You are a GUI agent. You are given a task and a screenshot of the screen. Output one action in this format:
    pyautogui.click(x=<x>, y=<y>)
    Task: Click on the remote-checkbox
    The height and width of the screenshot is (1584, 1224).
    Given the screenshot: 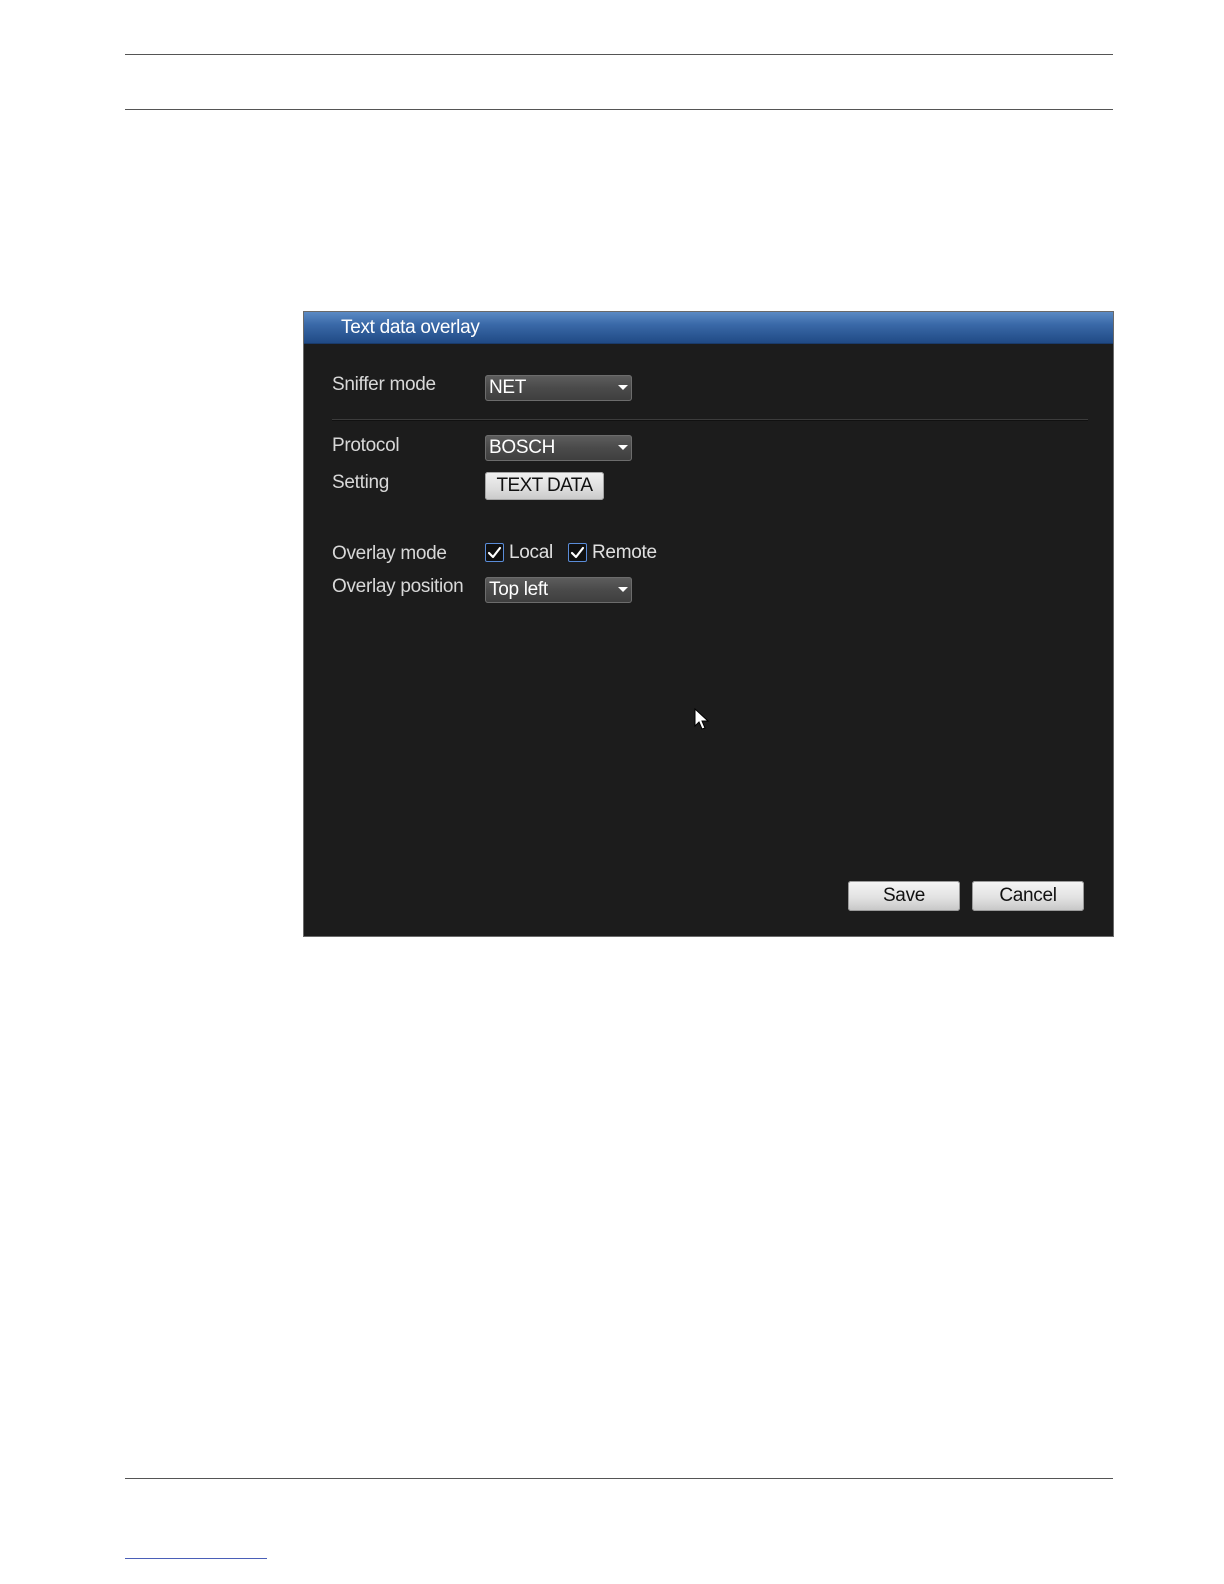 What is the action you would take?
    pyautogui.click(x=577, y=552)
    